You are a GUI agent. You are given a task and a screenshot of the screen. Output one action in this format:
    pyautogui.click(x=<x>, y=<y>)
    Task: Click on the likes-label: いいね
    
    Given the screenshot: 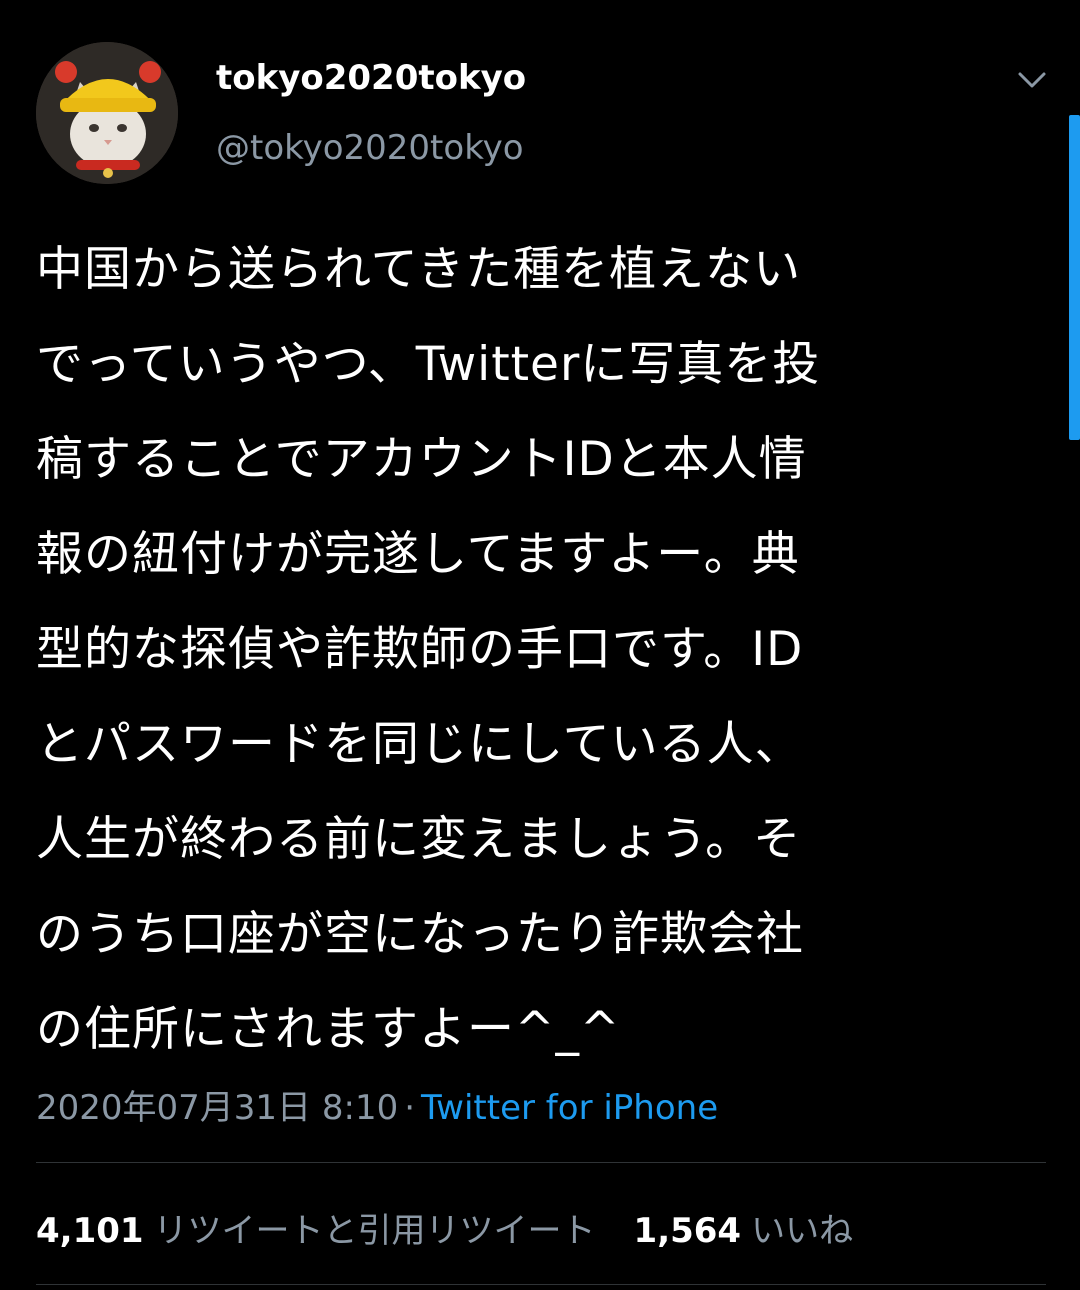 What is the action you would take?
    pyautogui.click(x=802, y=1231)
    